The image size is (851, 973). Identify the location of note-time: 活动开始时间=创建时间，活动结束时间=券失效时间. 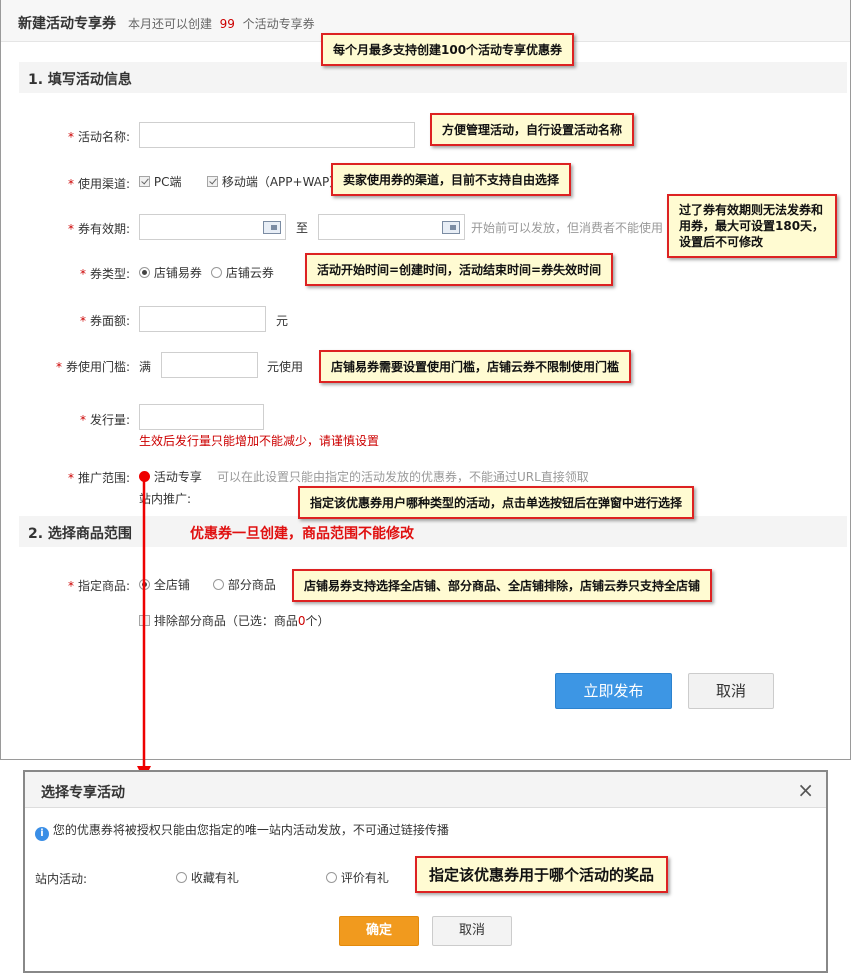
(459, 269).